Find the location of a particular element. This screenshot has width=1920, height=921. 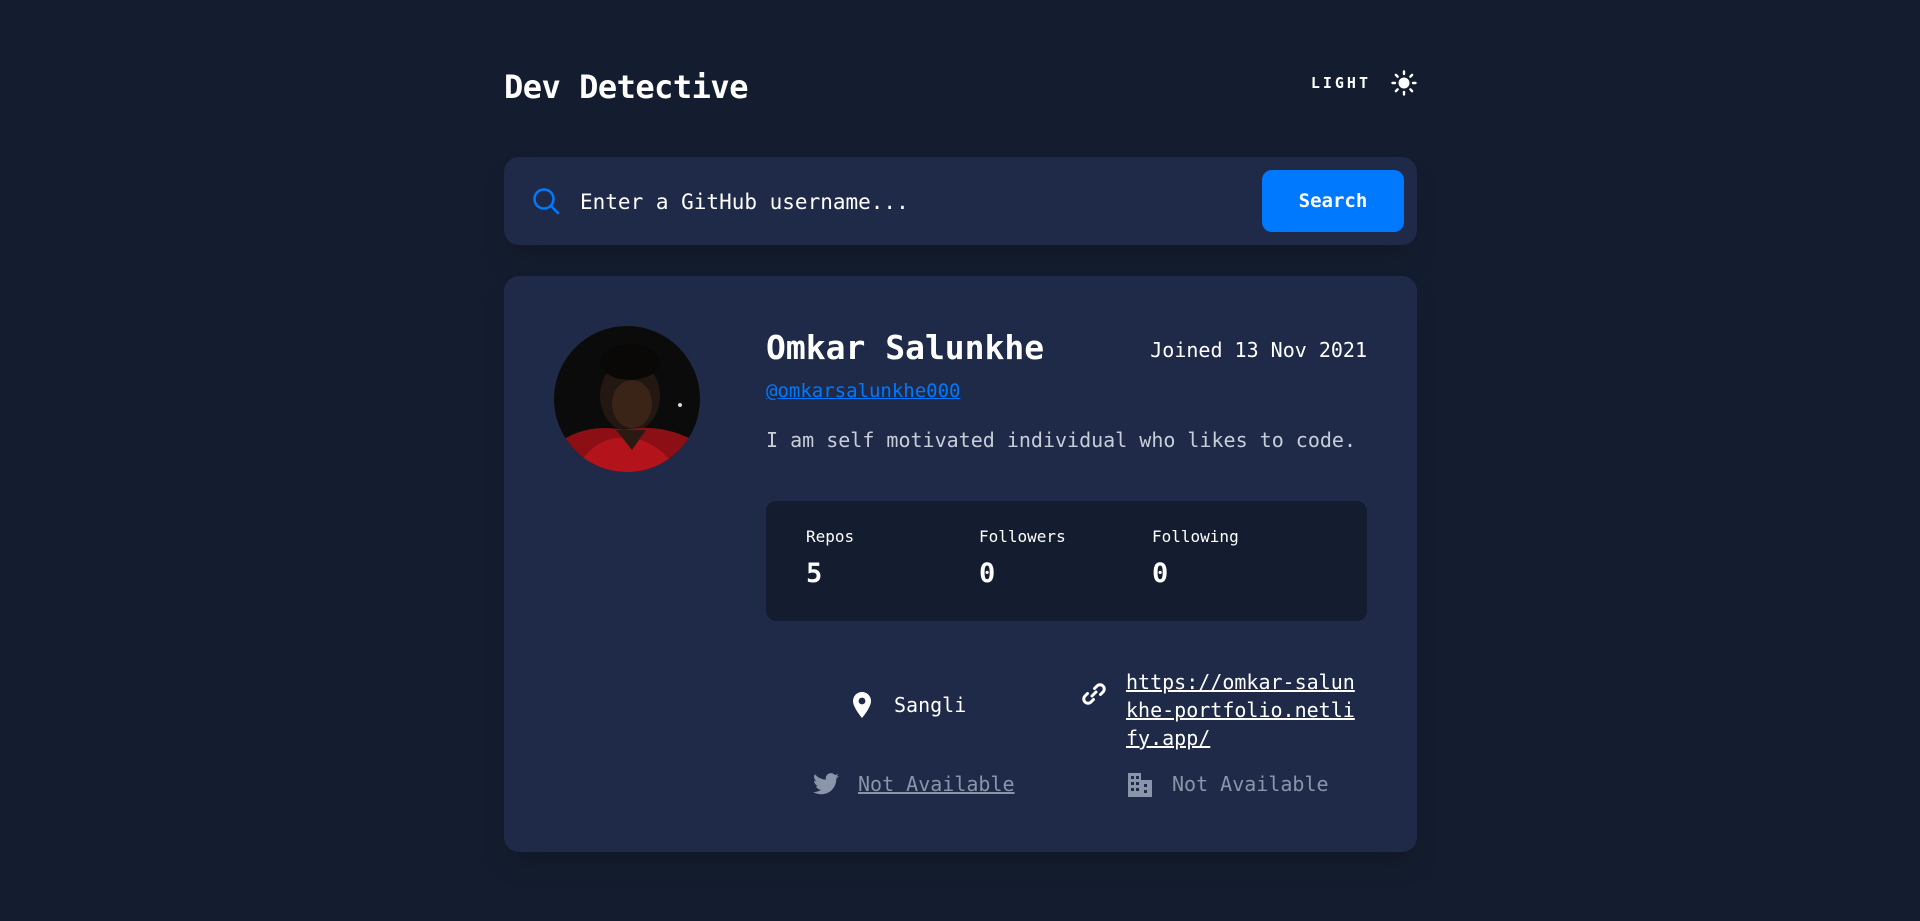

sun-icon is located at coordinates (1404, 83).